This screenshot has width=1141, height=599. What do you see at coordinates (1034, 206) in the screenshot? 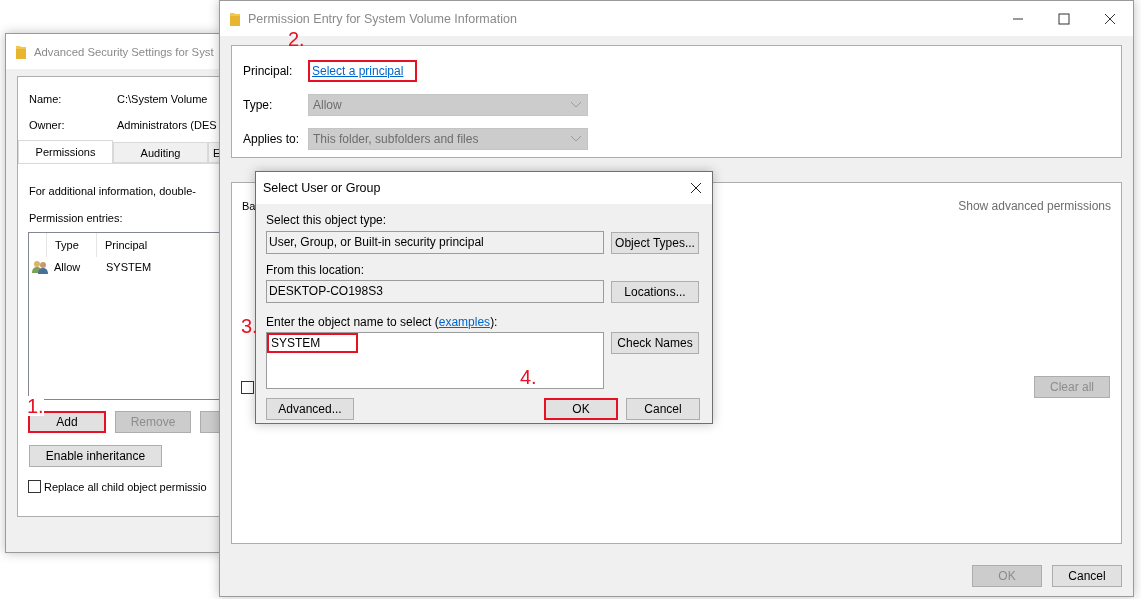
I see `show-advanced-link: Show advanced permissions` at bounding box center [1034, 206].